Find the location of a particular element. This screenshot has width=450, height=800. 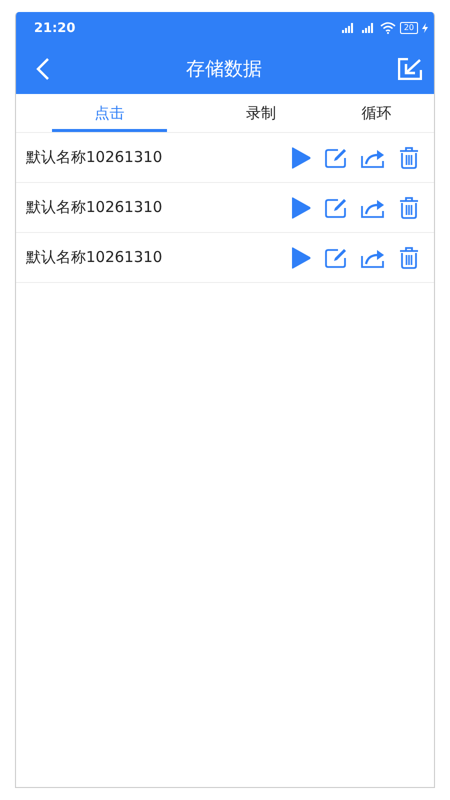

import-icon is located at coordinates (410, 69).